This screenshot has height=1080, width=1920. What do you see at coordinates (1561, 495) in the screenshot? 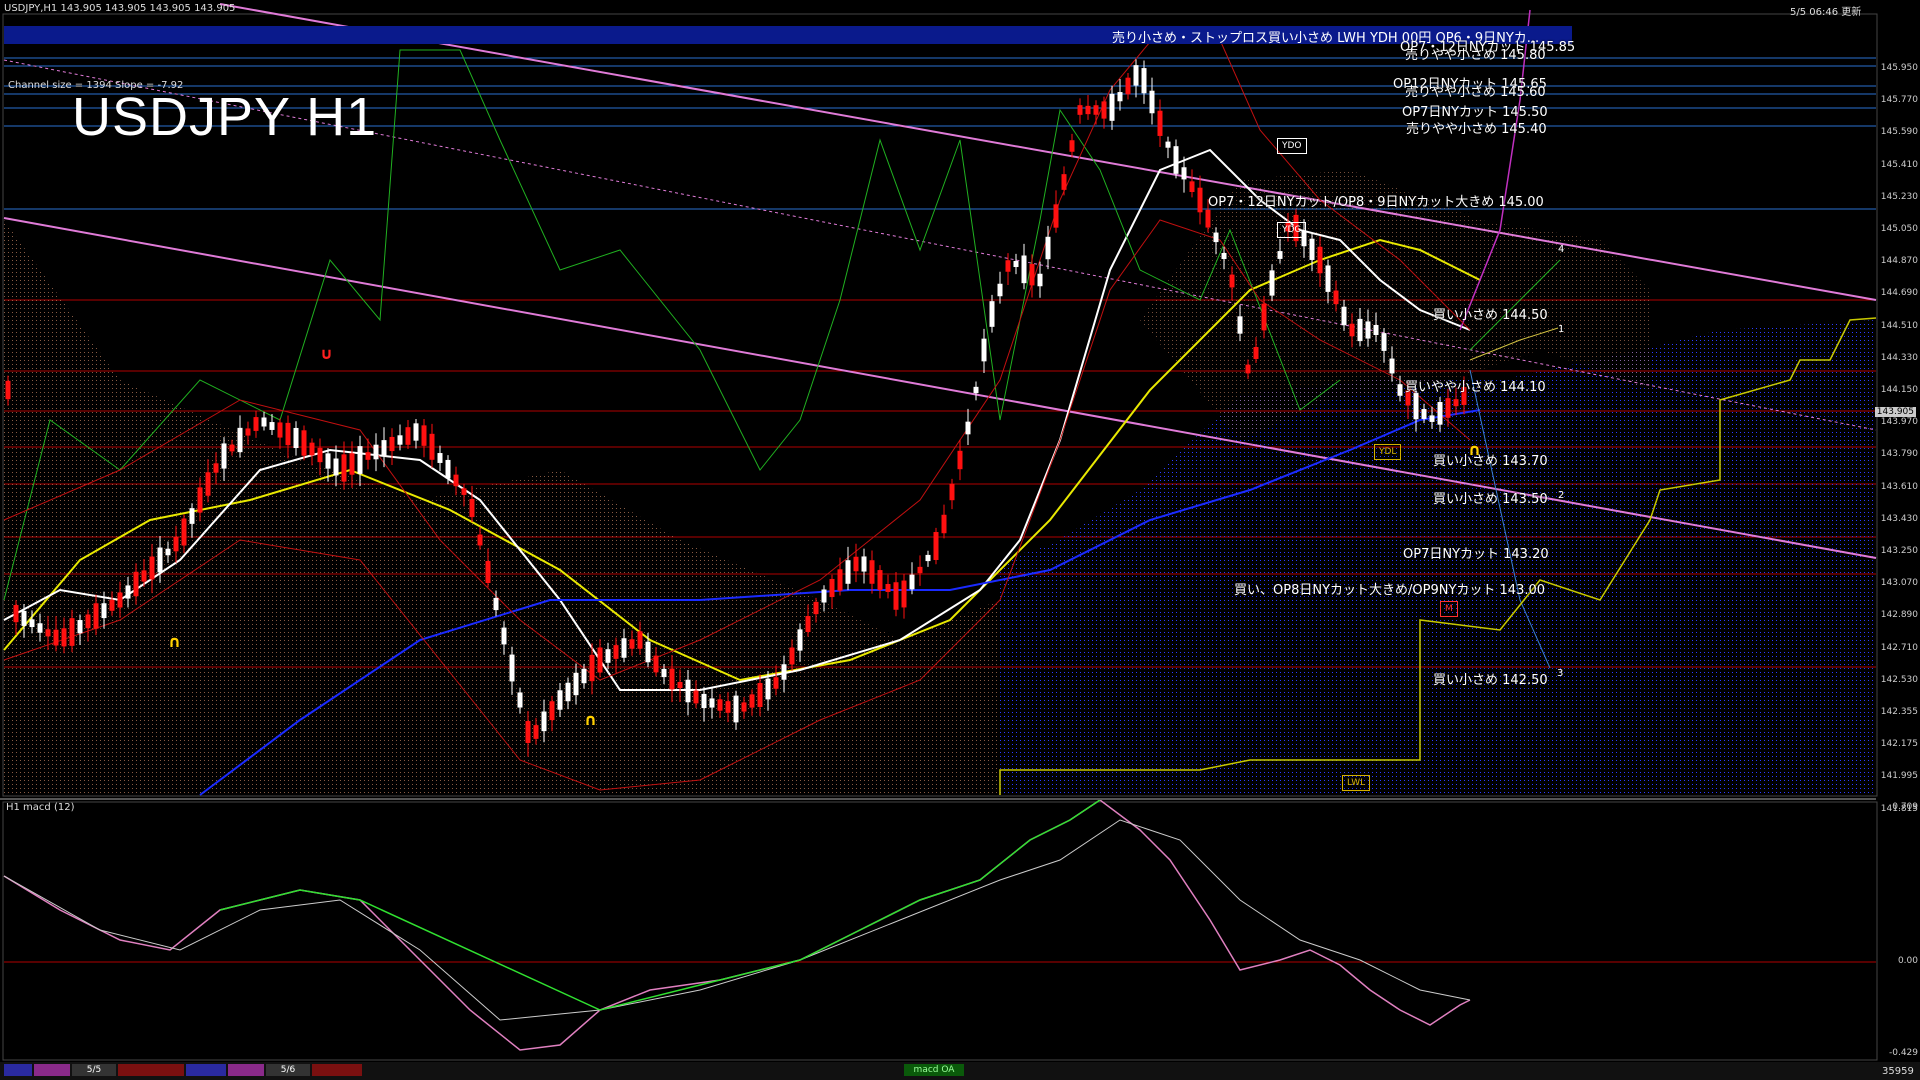
I see `wave-number-2: 2` at bounding box center [1561, 495].